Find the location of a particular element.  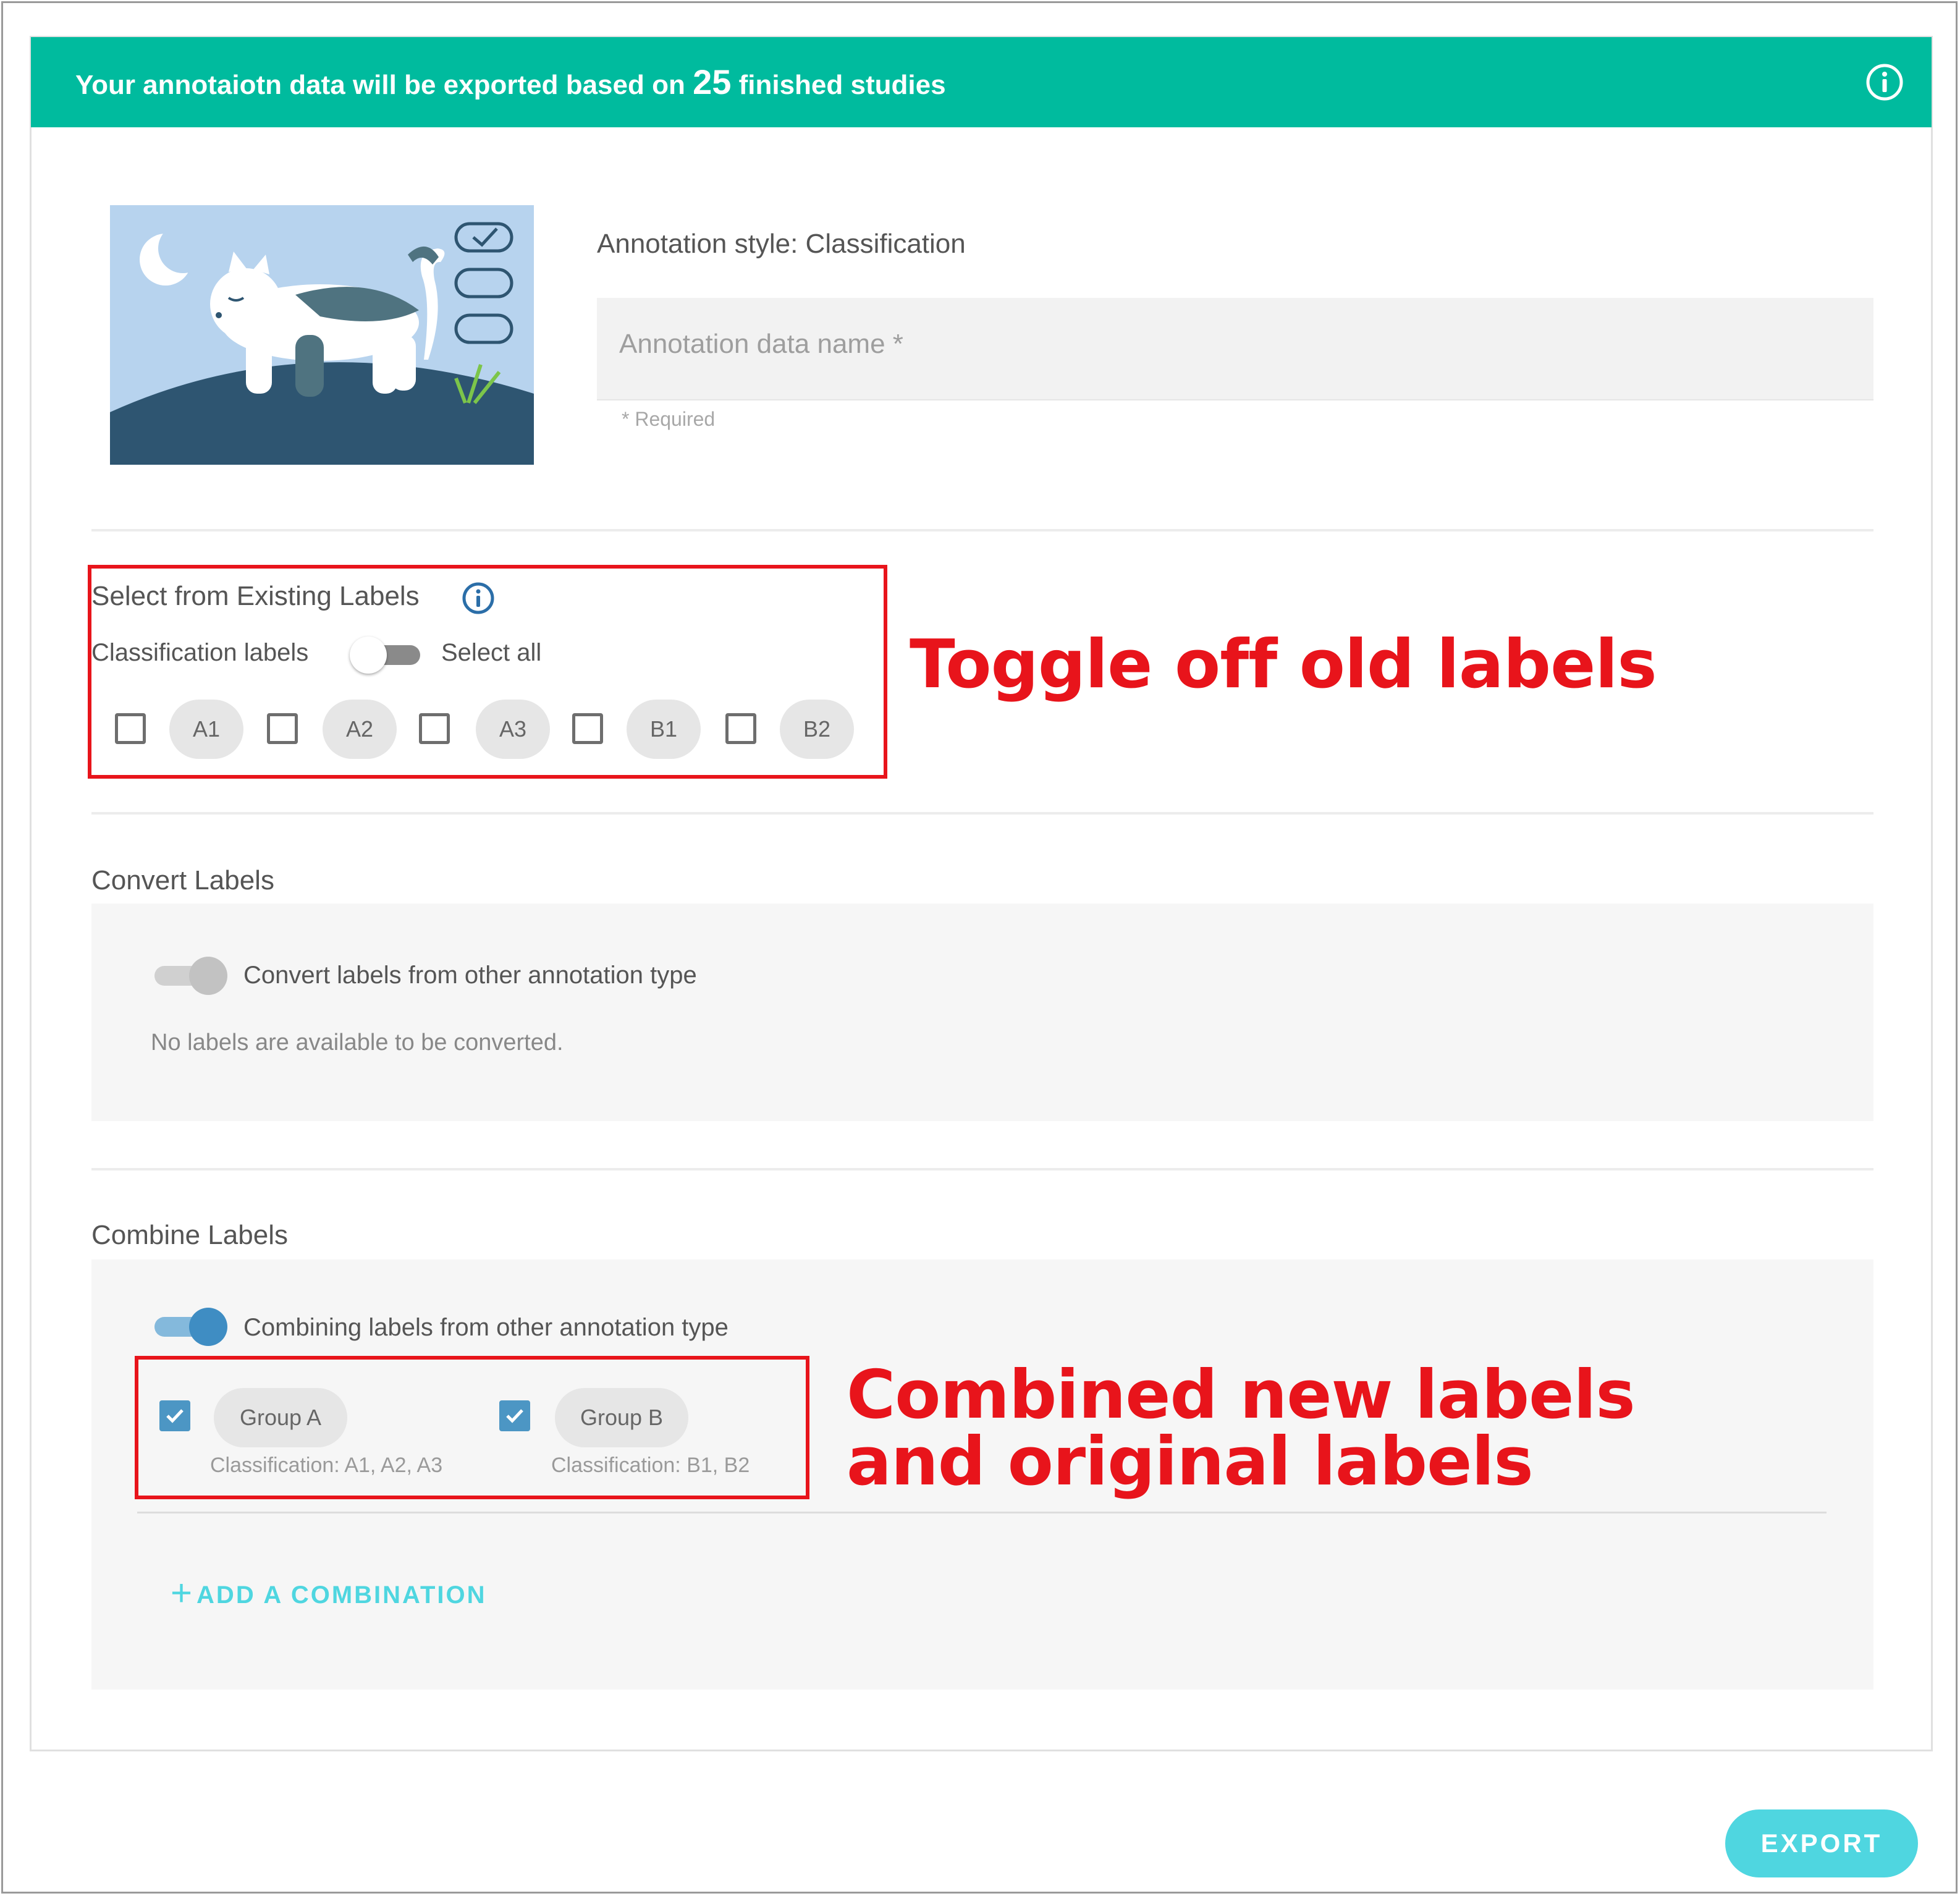

add-combination-label: ADD A COMBINATION is located at coordinates (341, 1595).